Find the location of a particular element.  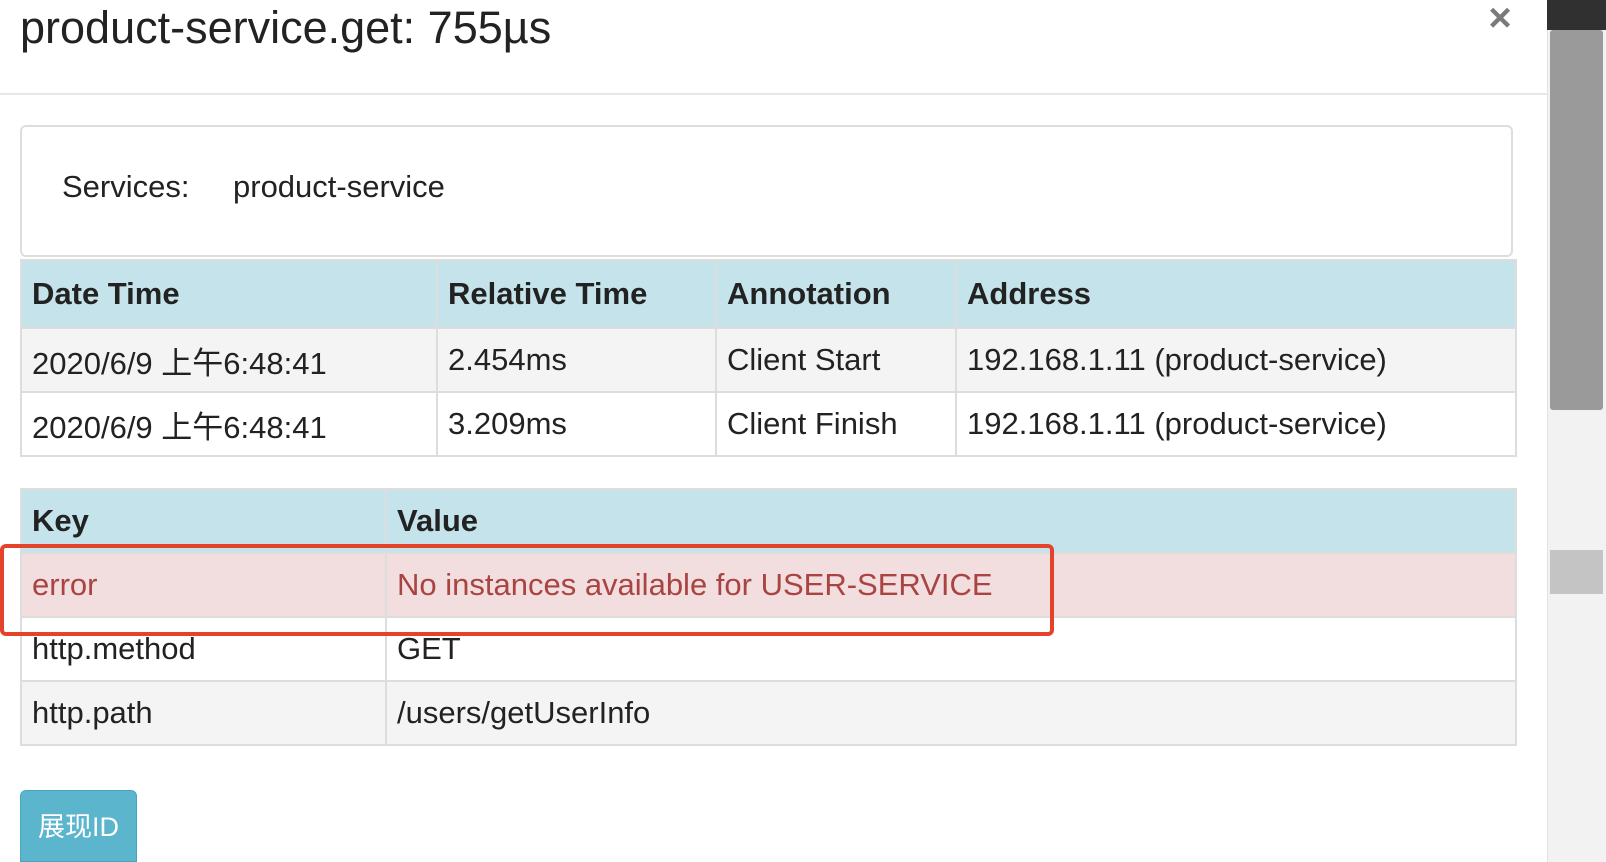

scrollbar-thumb is located at coordinates (1576, 220).